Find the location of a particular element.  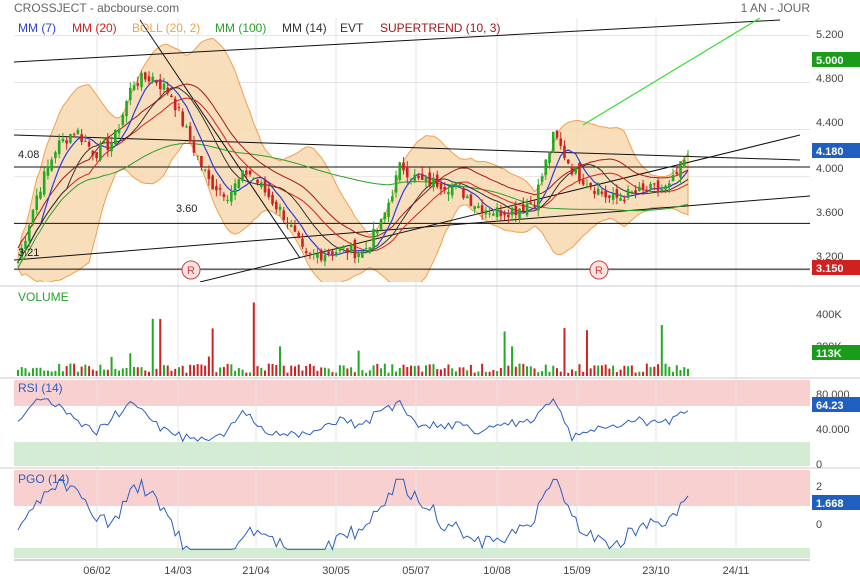

pgo-panel is located at coordinates (412, 514).